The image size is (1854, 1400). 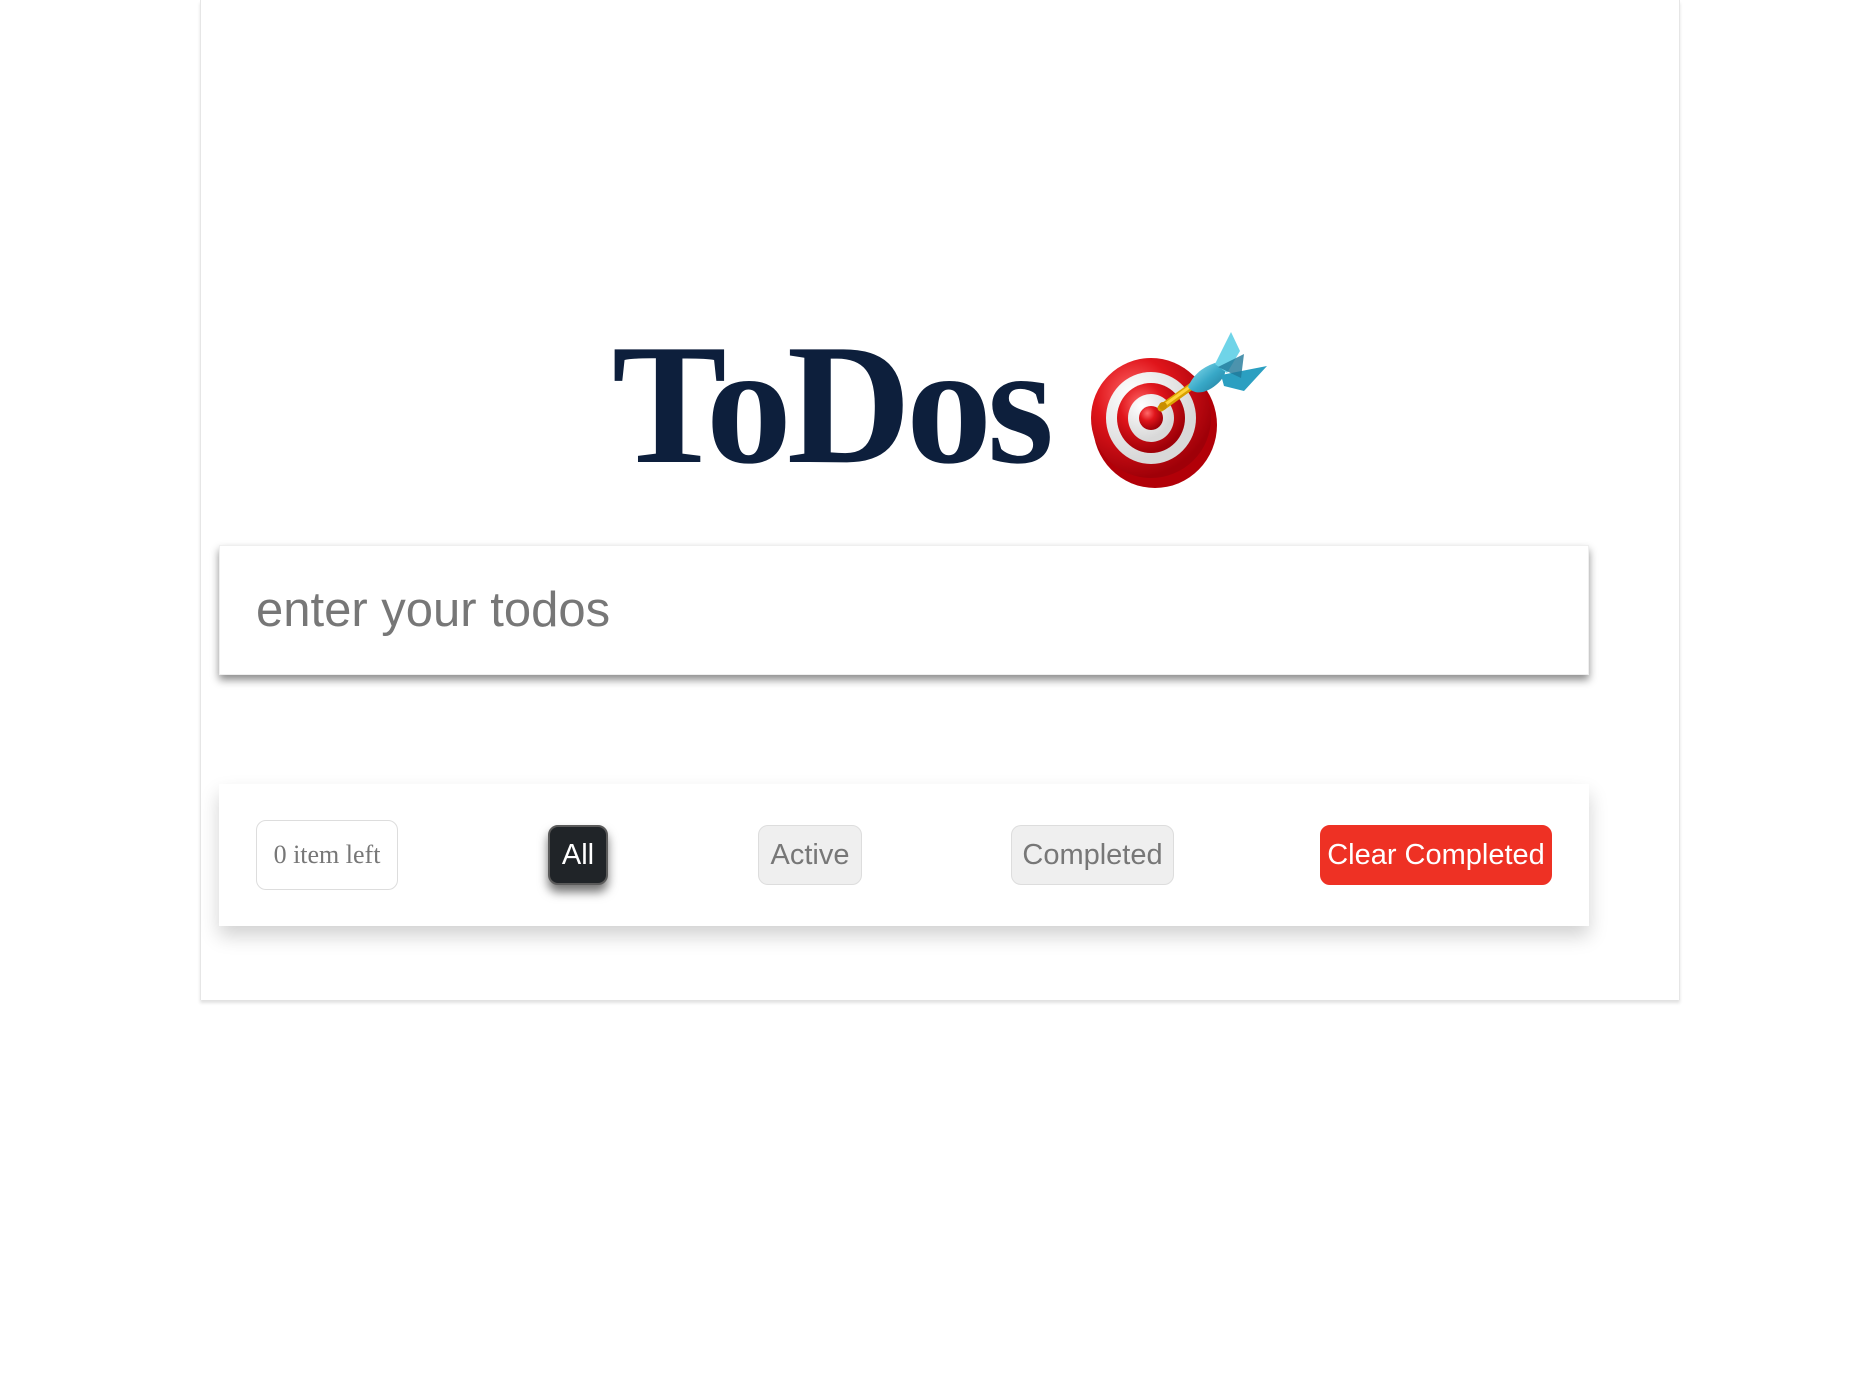 I want to click on target-icon, so click(x=1179, y=410).